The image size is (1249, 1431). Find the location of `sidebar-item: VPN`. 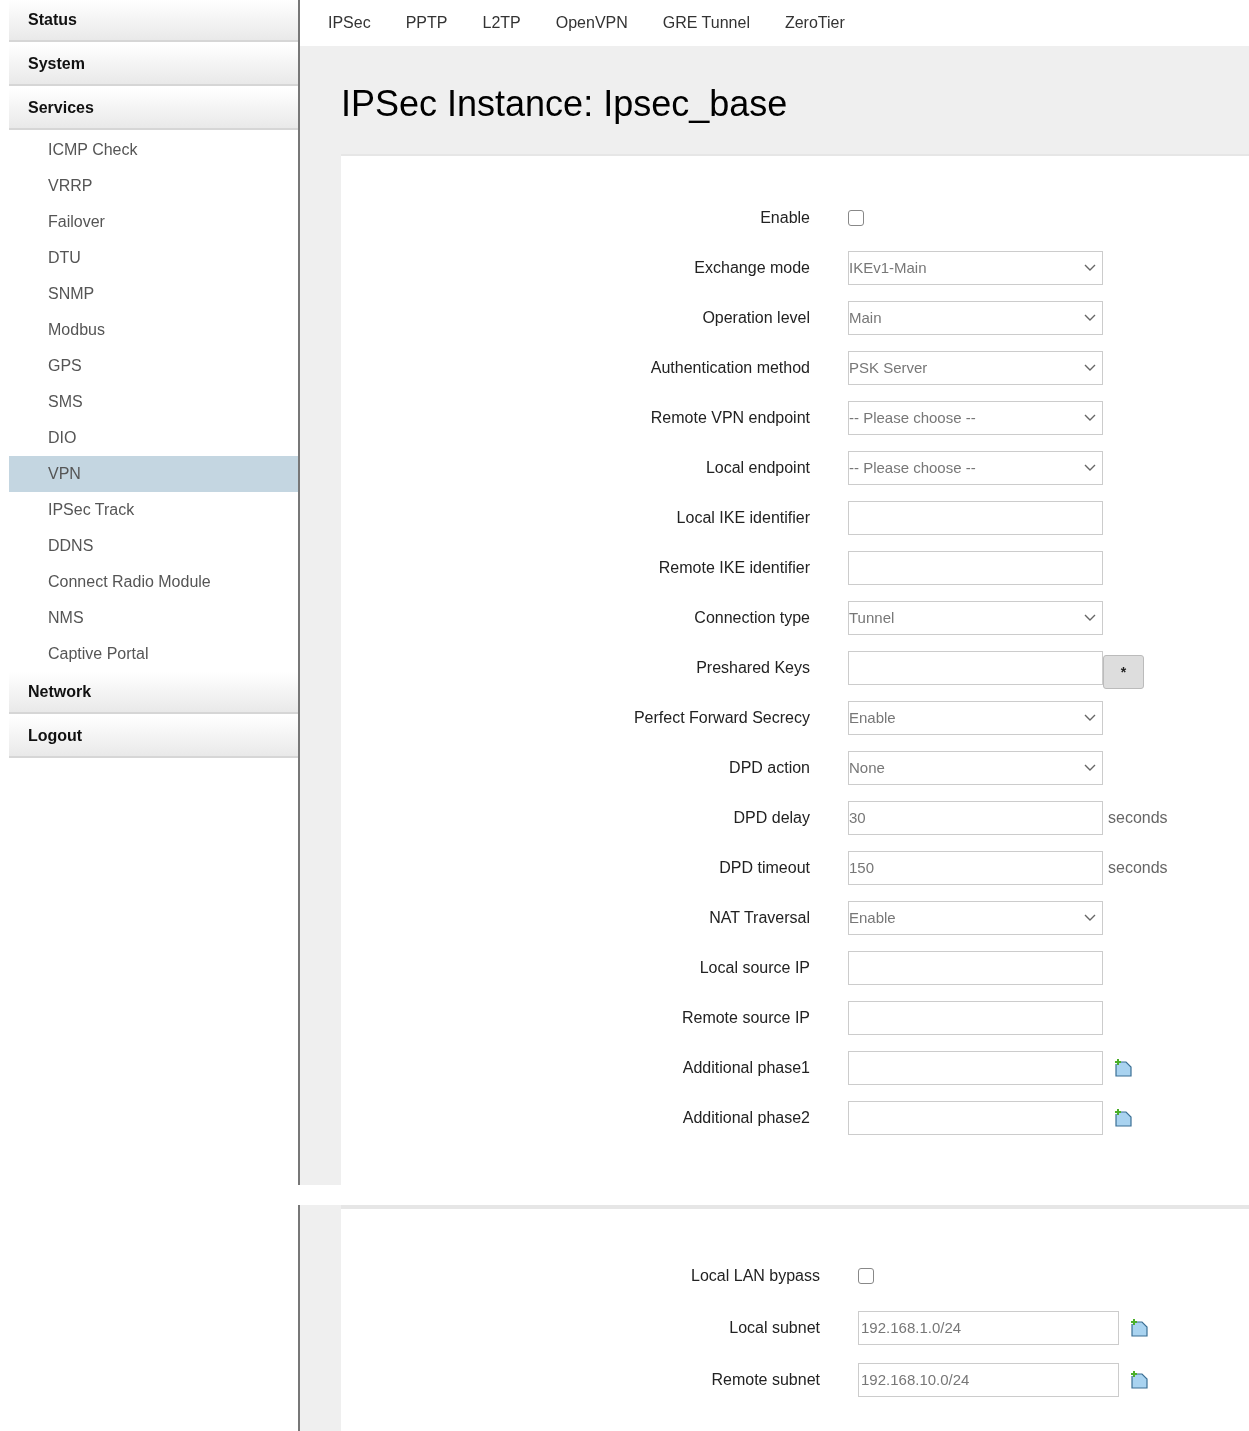

sidebar-item: VPN is located at coordinates (153, 474).